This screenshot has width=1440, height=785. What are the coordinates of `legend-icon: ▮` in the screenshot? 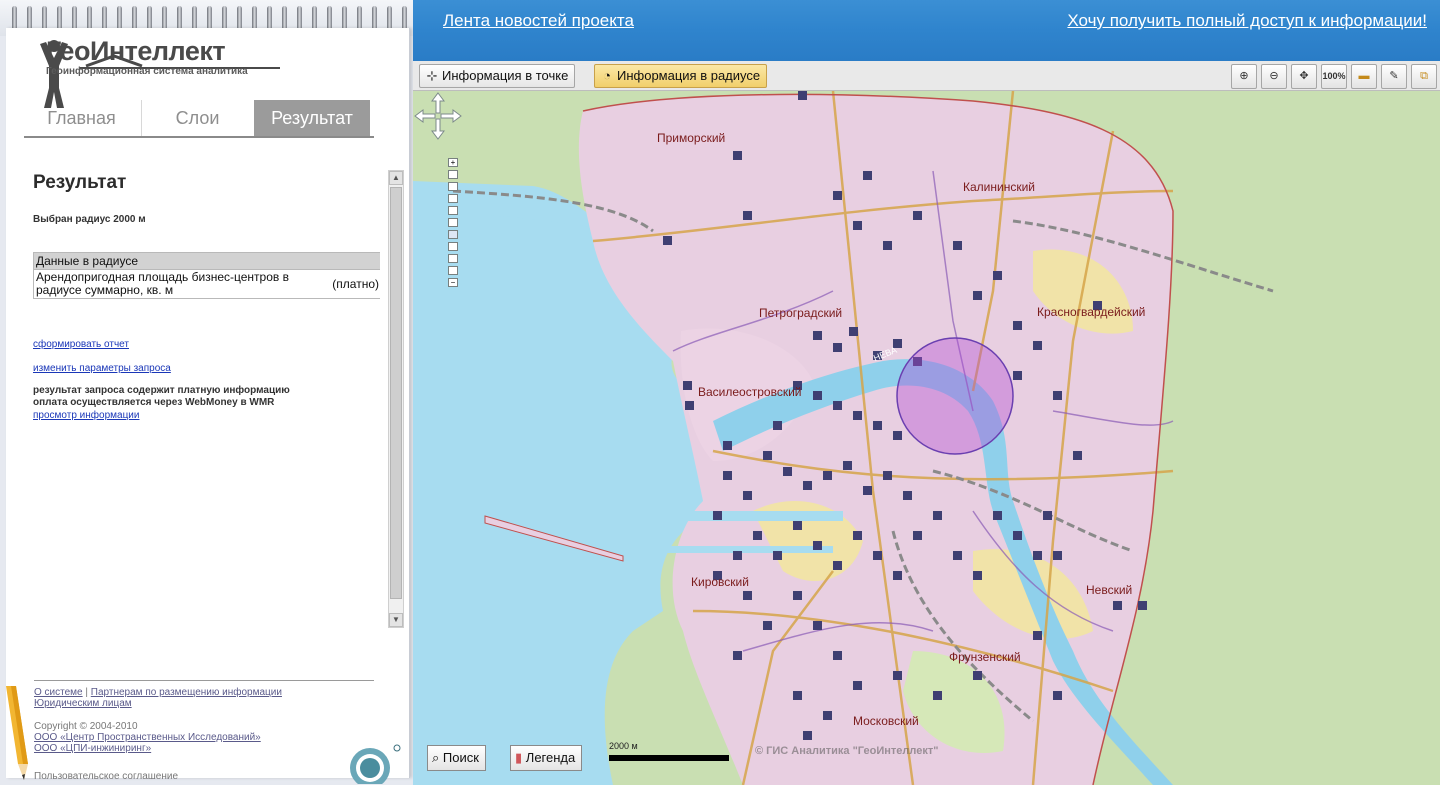 It's located at (519, 757).